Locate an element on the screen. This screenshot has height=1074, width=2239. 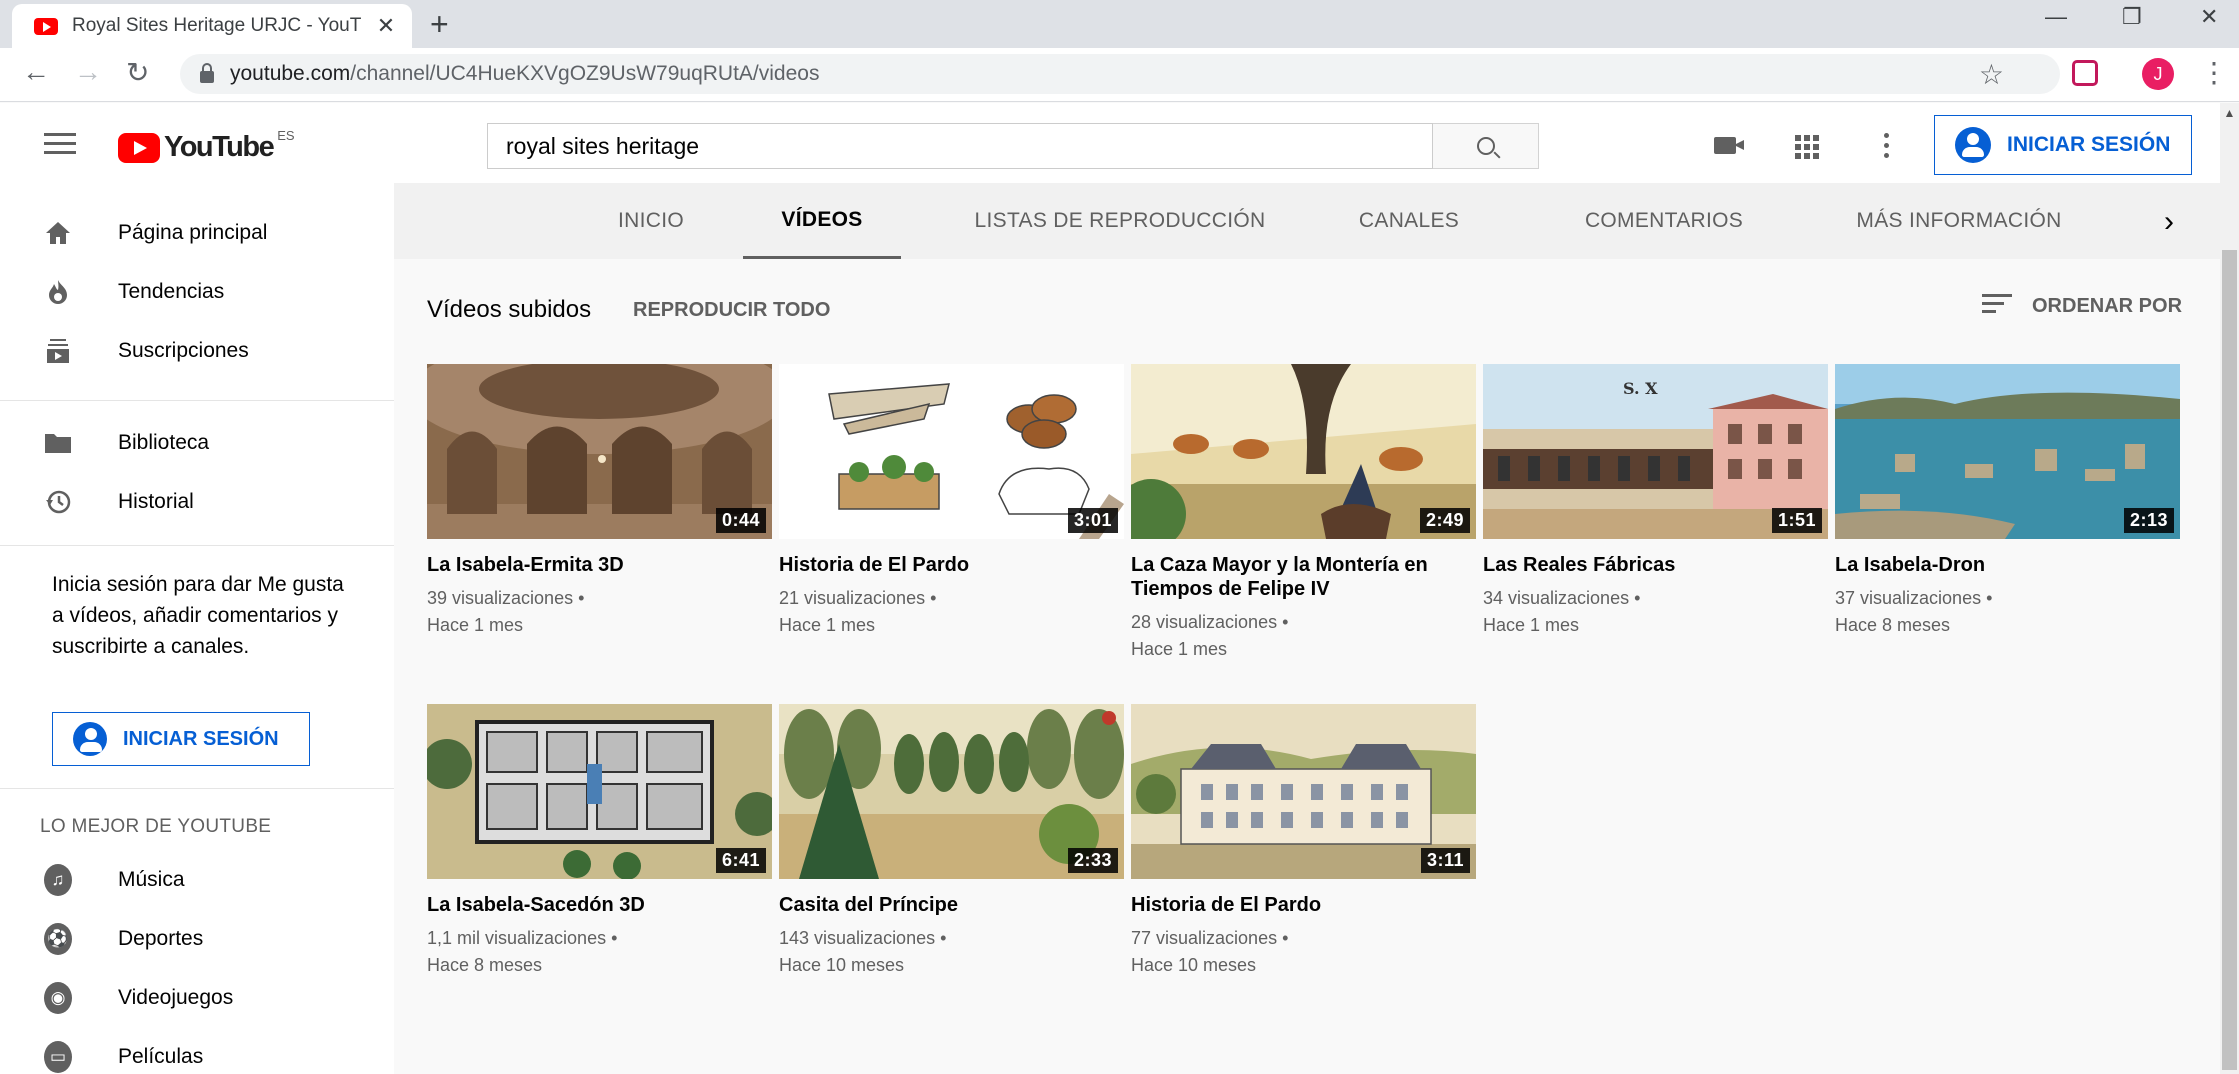
browser-tab: Royal Sites Heritage URJC - YouT ✕ is located at coordinates (212, 26).